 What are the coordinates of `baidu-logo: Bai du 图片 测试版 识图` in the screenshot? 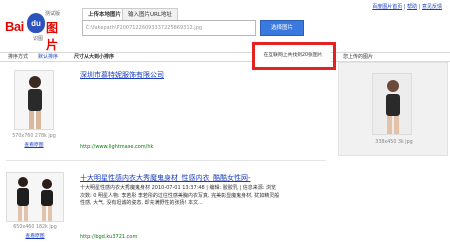 It's located at (33, 30).